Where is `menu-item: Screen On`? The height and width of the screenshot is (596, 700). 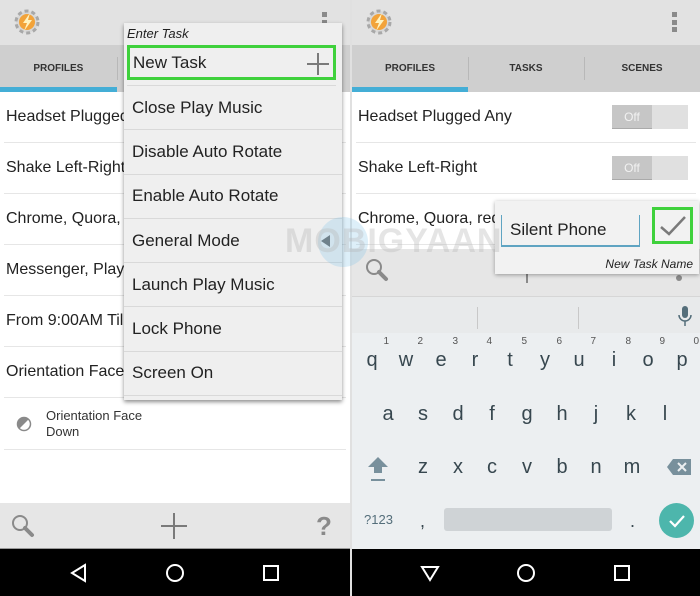
menu-item: Screen On is located at coordinates (233, 374).